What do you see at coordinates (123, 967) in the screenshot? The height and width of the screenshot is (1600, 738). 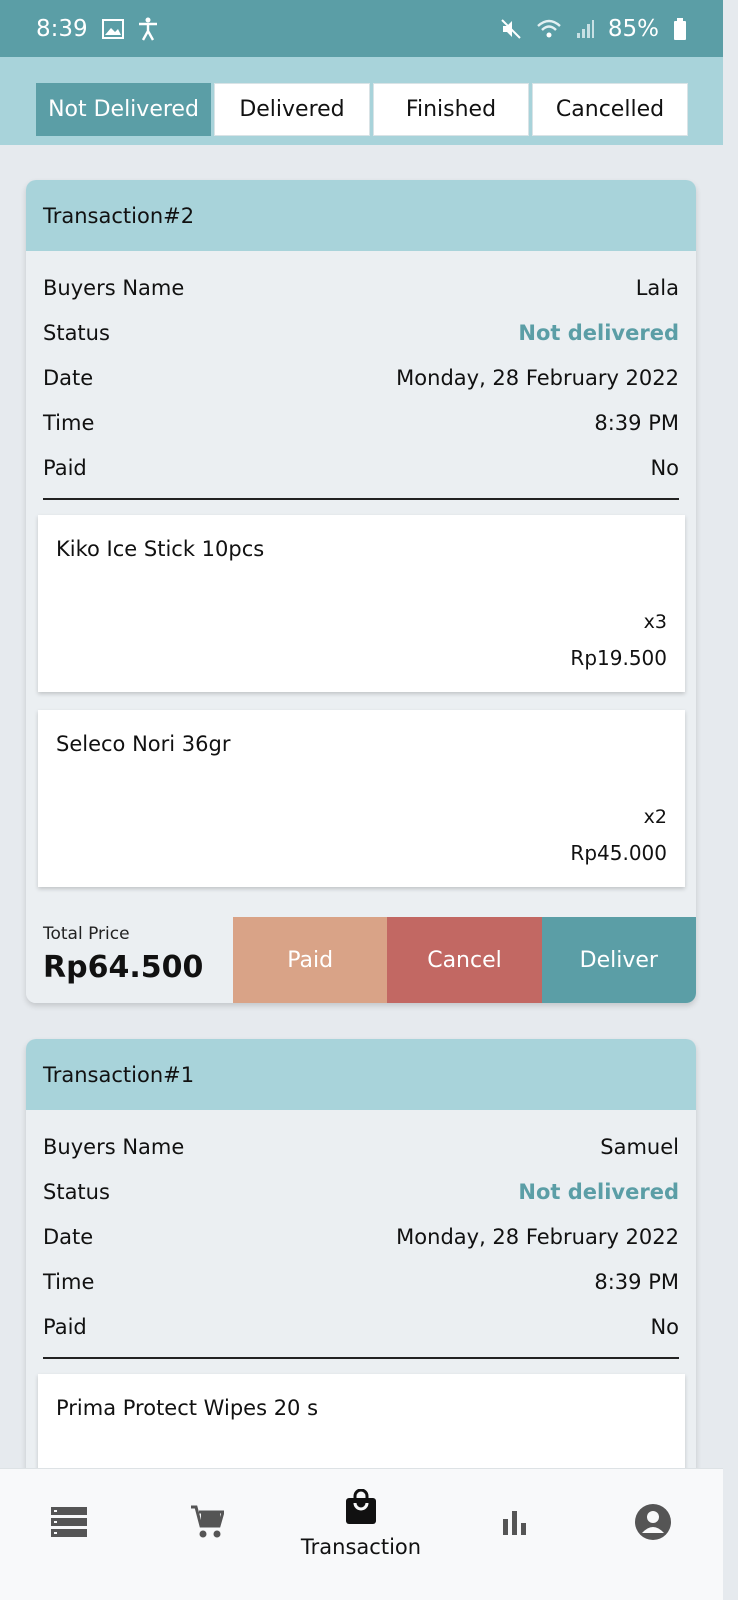 I see `total-value: Rp64.500` at bounding box center [123, 967].